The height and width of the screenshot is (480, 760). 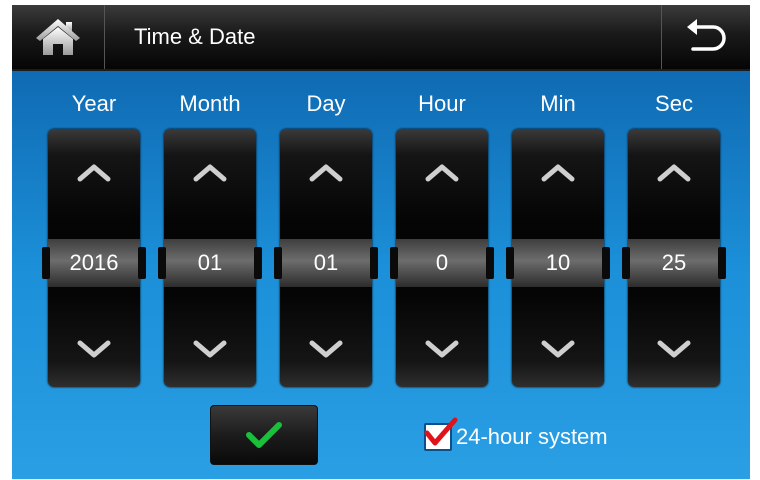 I want to click on year-decrement-button, so click(x=94, y=349).